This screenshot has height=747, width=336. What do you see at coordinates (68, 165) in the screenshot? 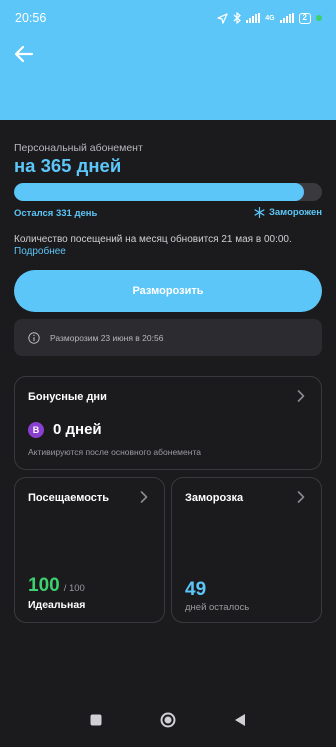
I see `plan-title: на 365 дней` at bounding box center [68, 165].